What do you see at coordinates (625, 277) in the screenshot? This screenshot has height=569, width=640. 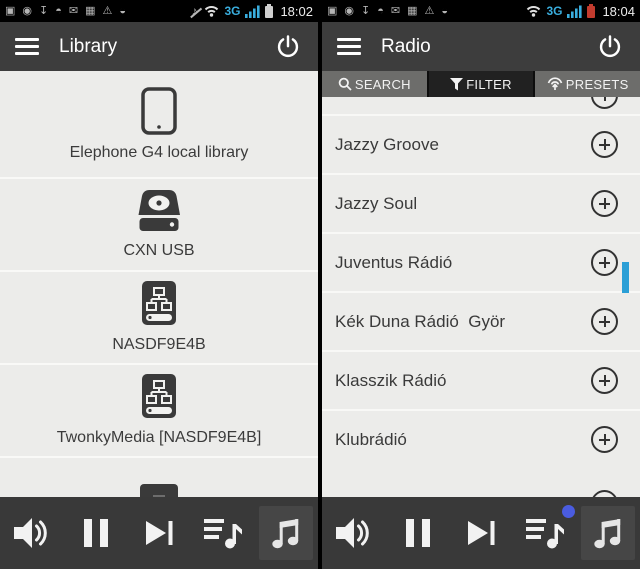 I see `scrollbar-thumb` at bounding box center [625, 277].